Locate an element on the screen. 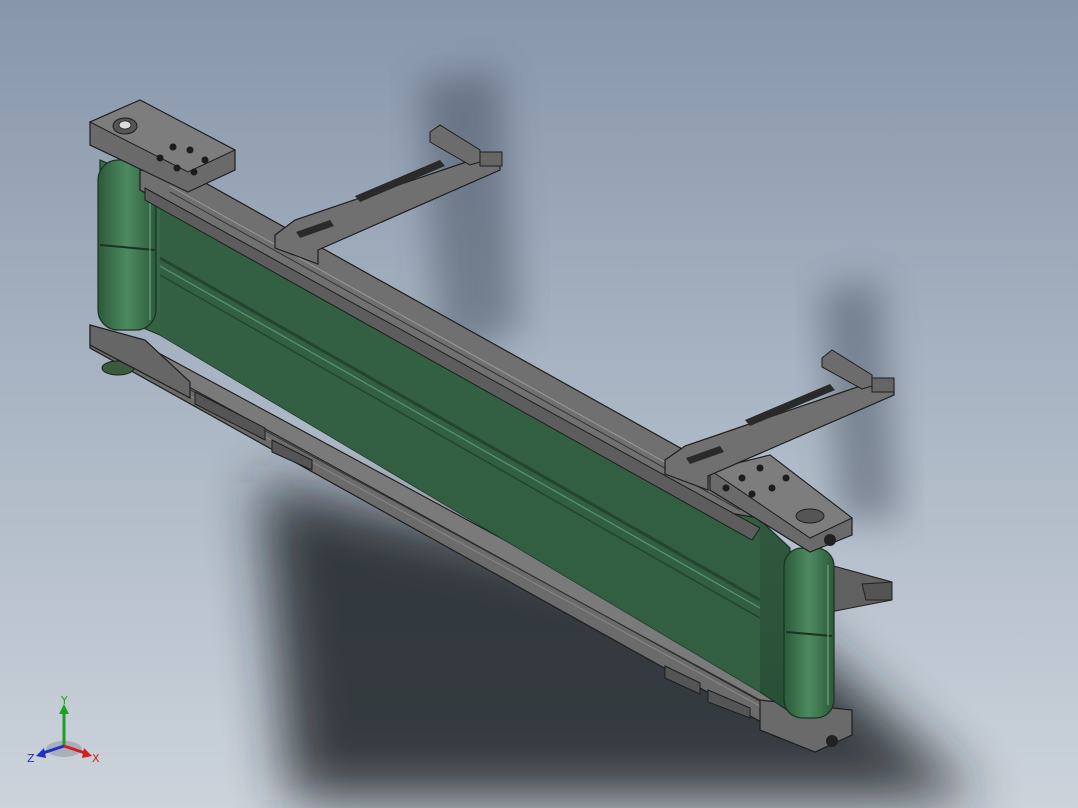 This screenshot has height=808, width=1078. lower-mount-bracket is located at coordinates (861, 588).